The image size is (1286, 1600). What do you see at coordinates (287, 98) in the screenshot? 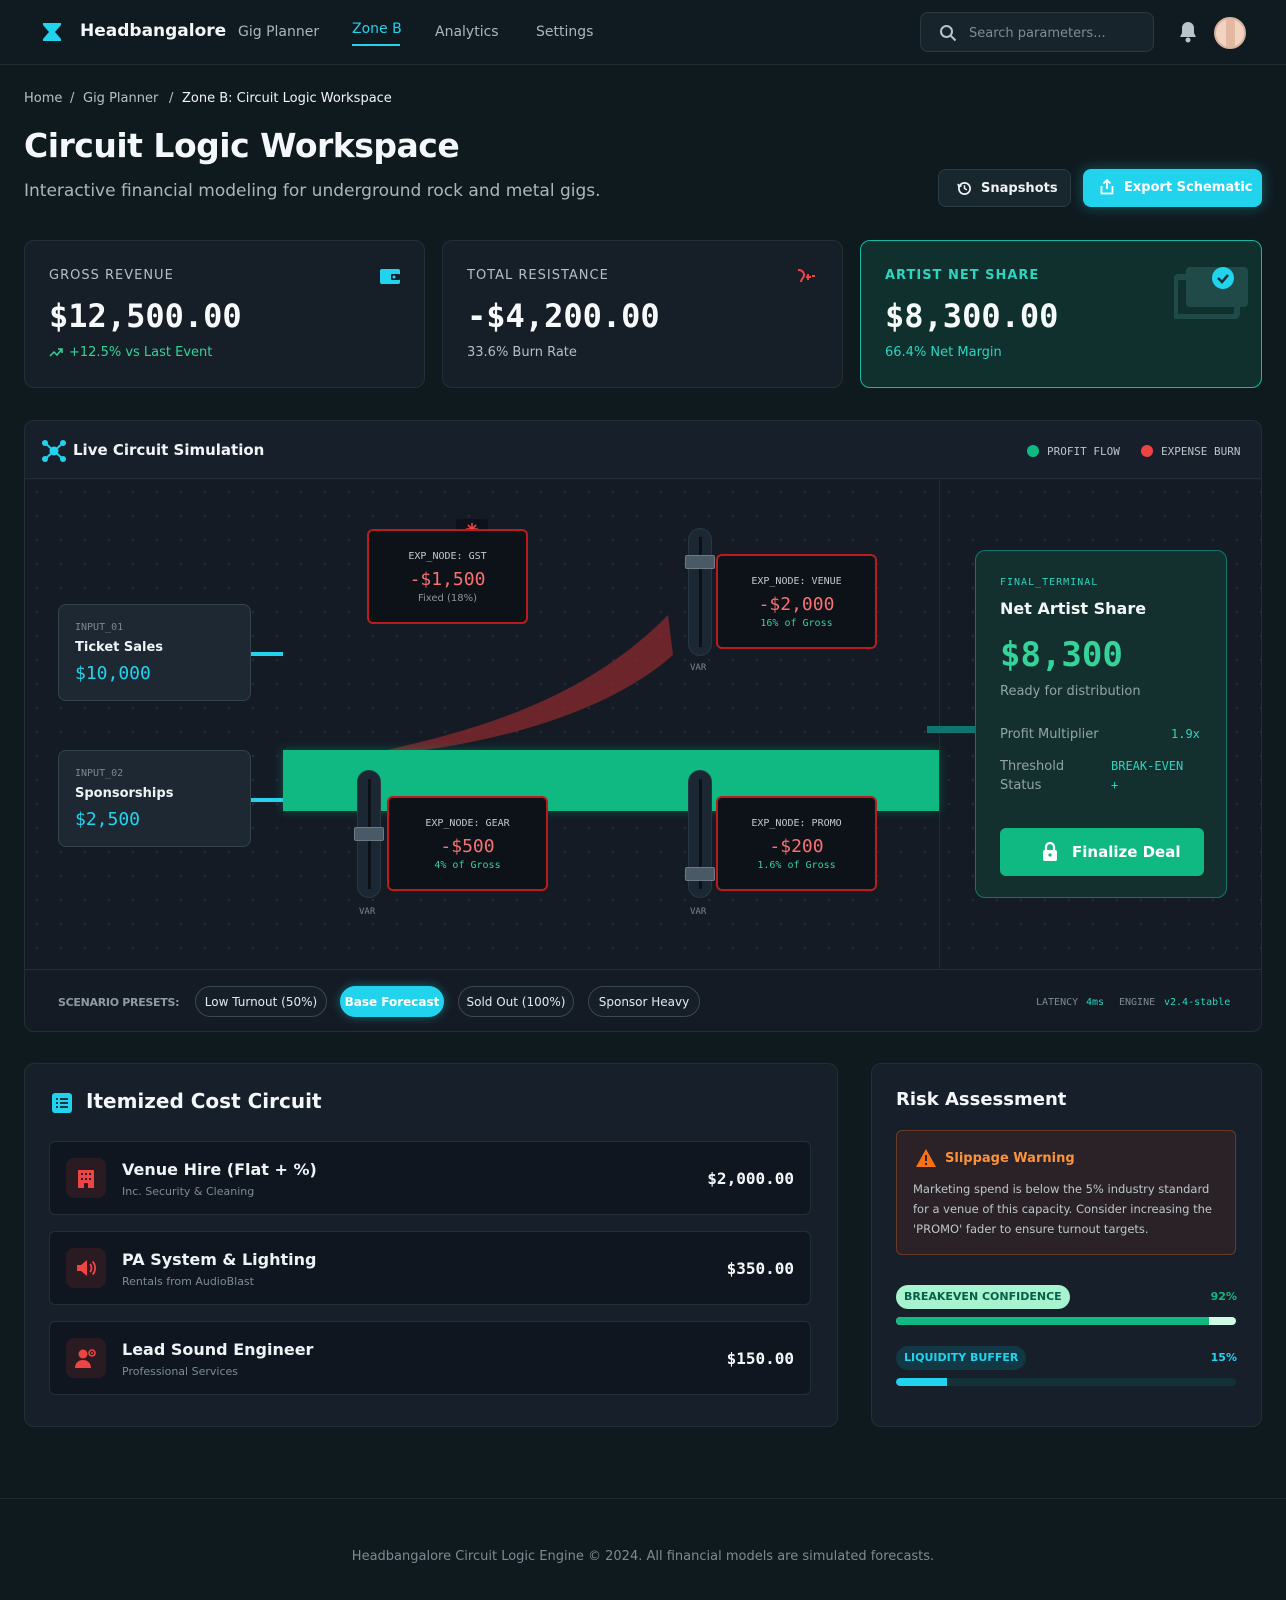
I see `breadcrumb-current: Zone B: Circuit Logic Workspace` at bounding box center [287, 98].